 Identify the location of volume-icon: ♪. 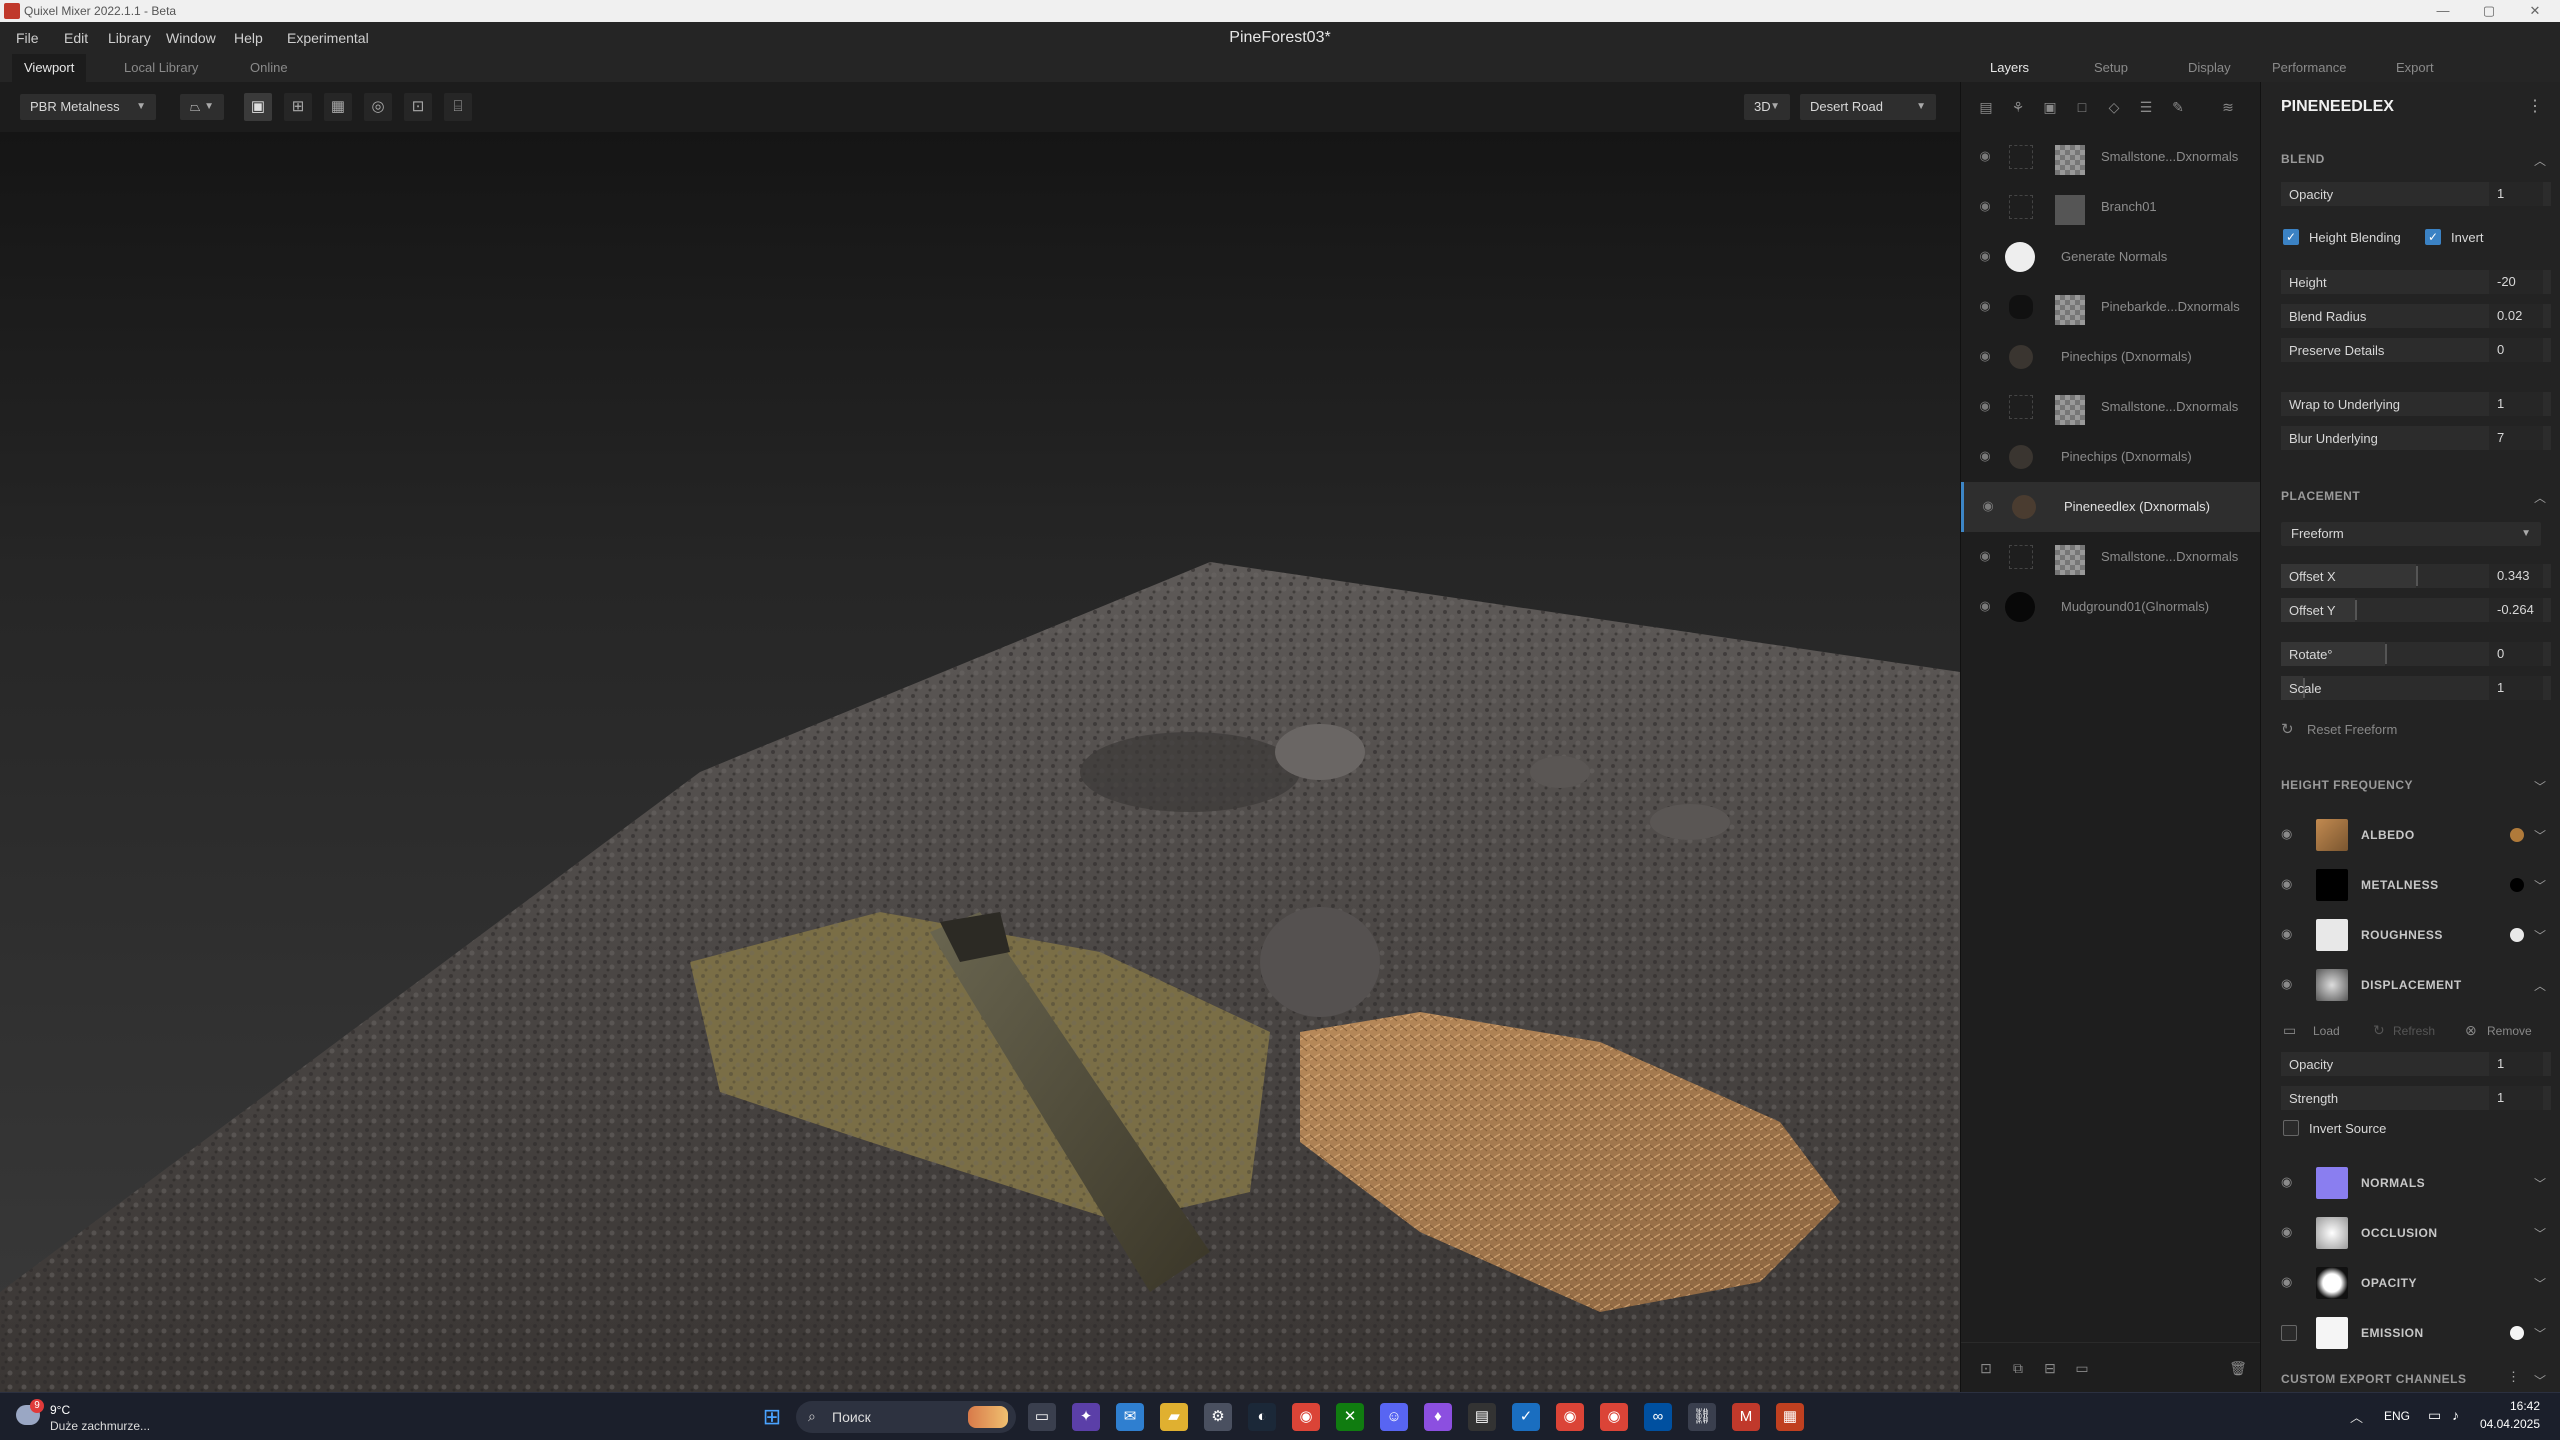
(2455, 1415).